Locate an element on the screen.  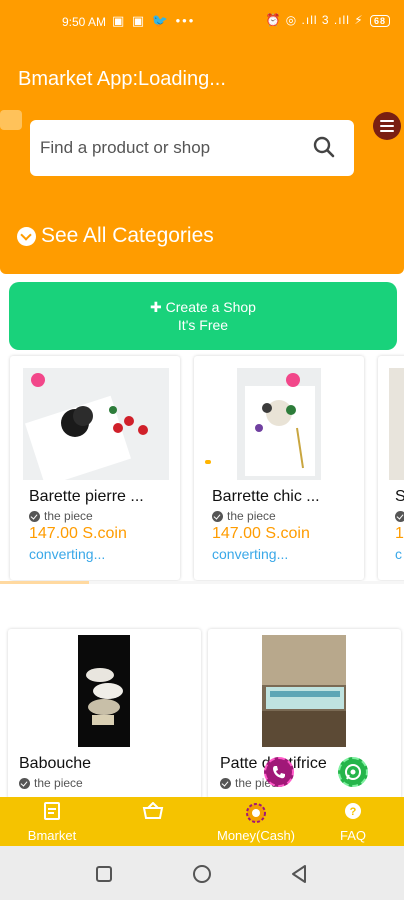
nav-label: FAQ is located at coordinates (352, 835).